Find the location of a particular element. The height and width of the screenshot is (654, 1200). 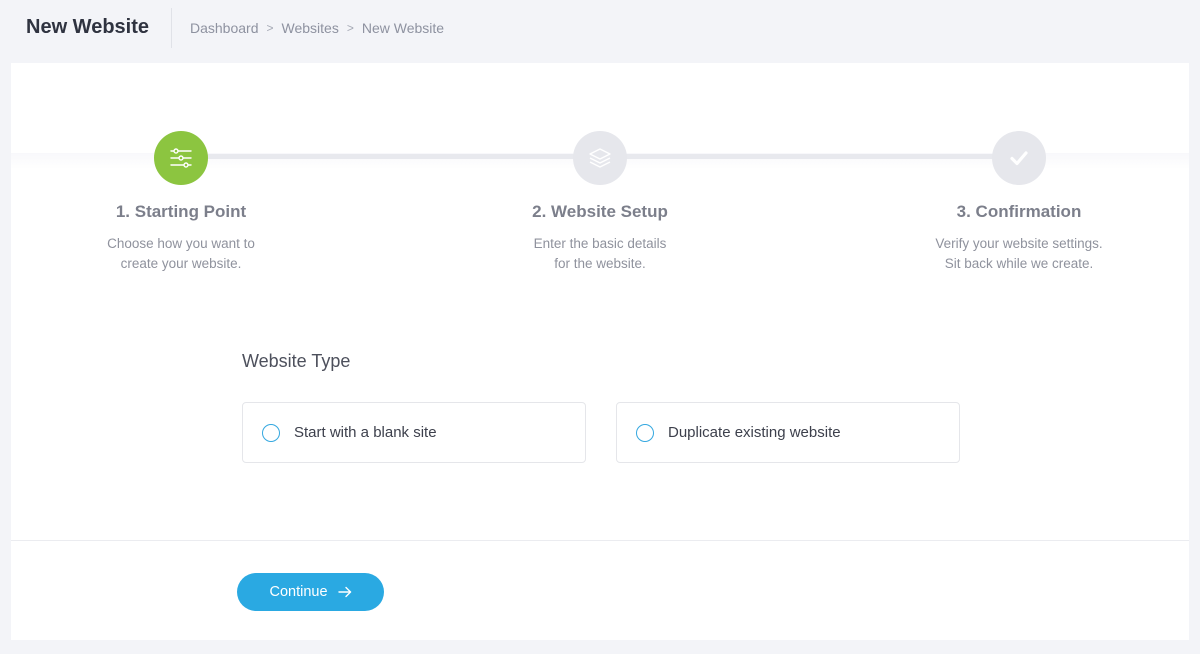

step-2-desc-line: for the website. is located at coordinates (600, 263).